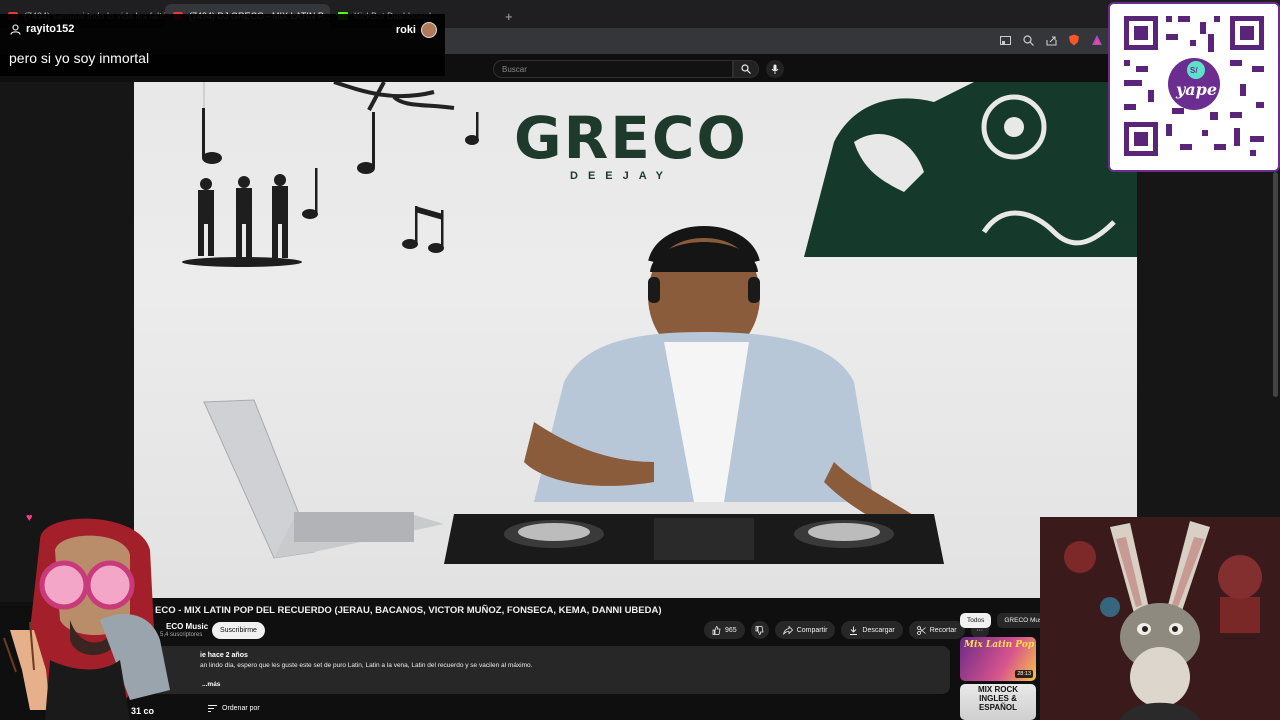 The width and height of the screenshot is (1280, 720). What do you see at coordinates (724, 630) in the screenshot?
I see `like-button: 965` at bounding box center [724, 630].